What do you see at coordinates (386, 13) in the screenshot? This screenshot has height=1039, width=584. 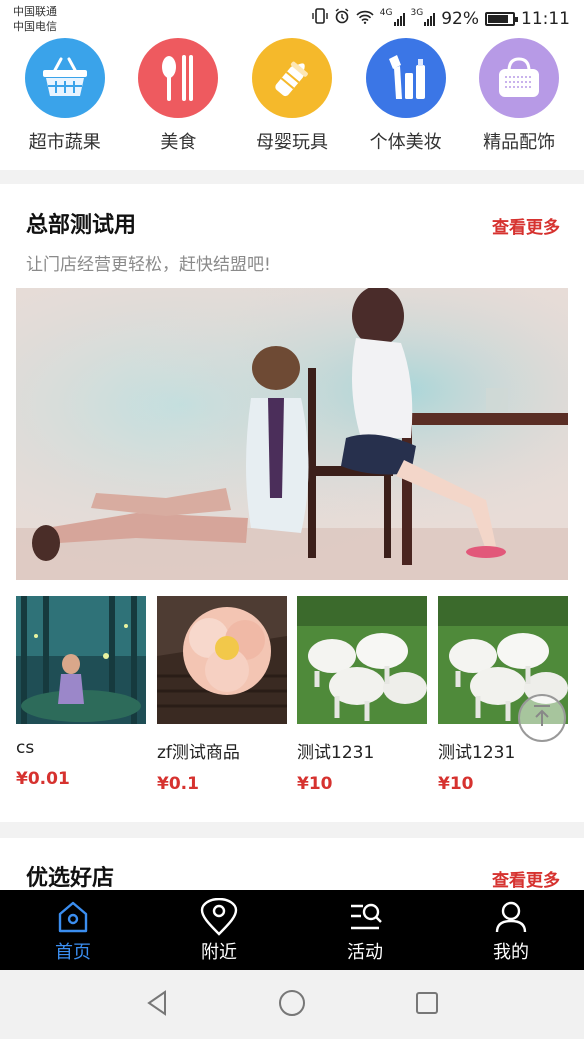 I see `network-type-1: 4G` at bounding box center [386, 13].